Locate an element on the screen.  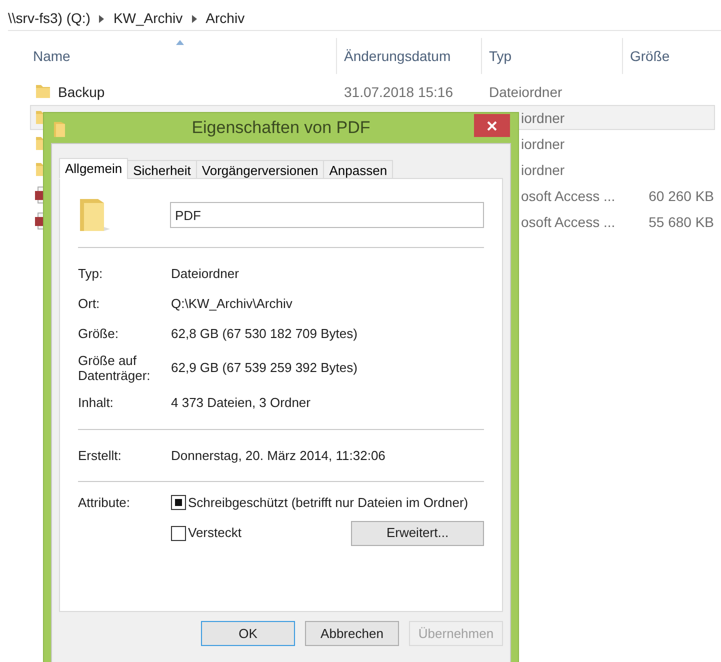
field-value: Dateiordner is located at coordinates (205, 273).